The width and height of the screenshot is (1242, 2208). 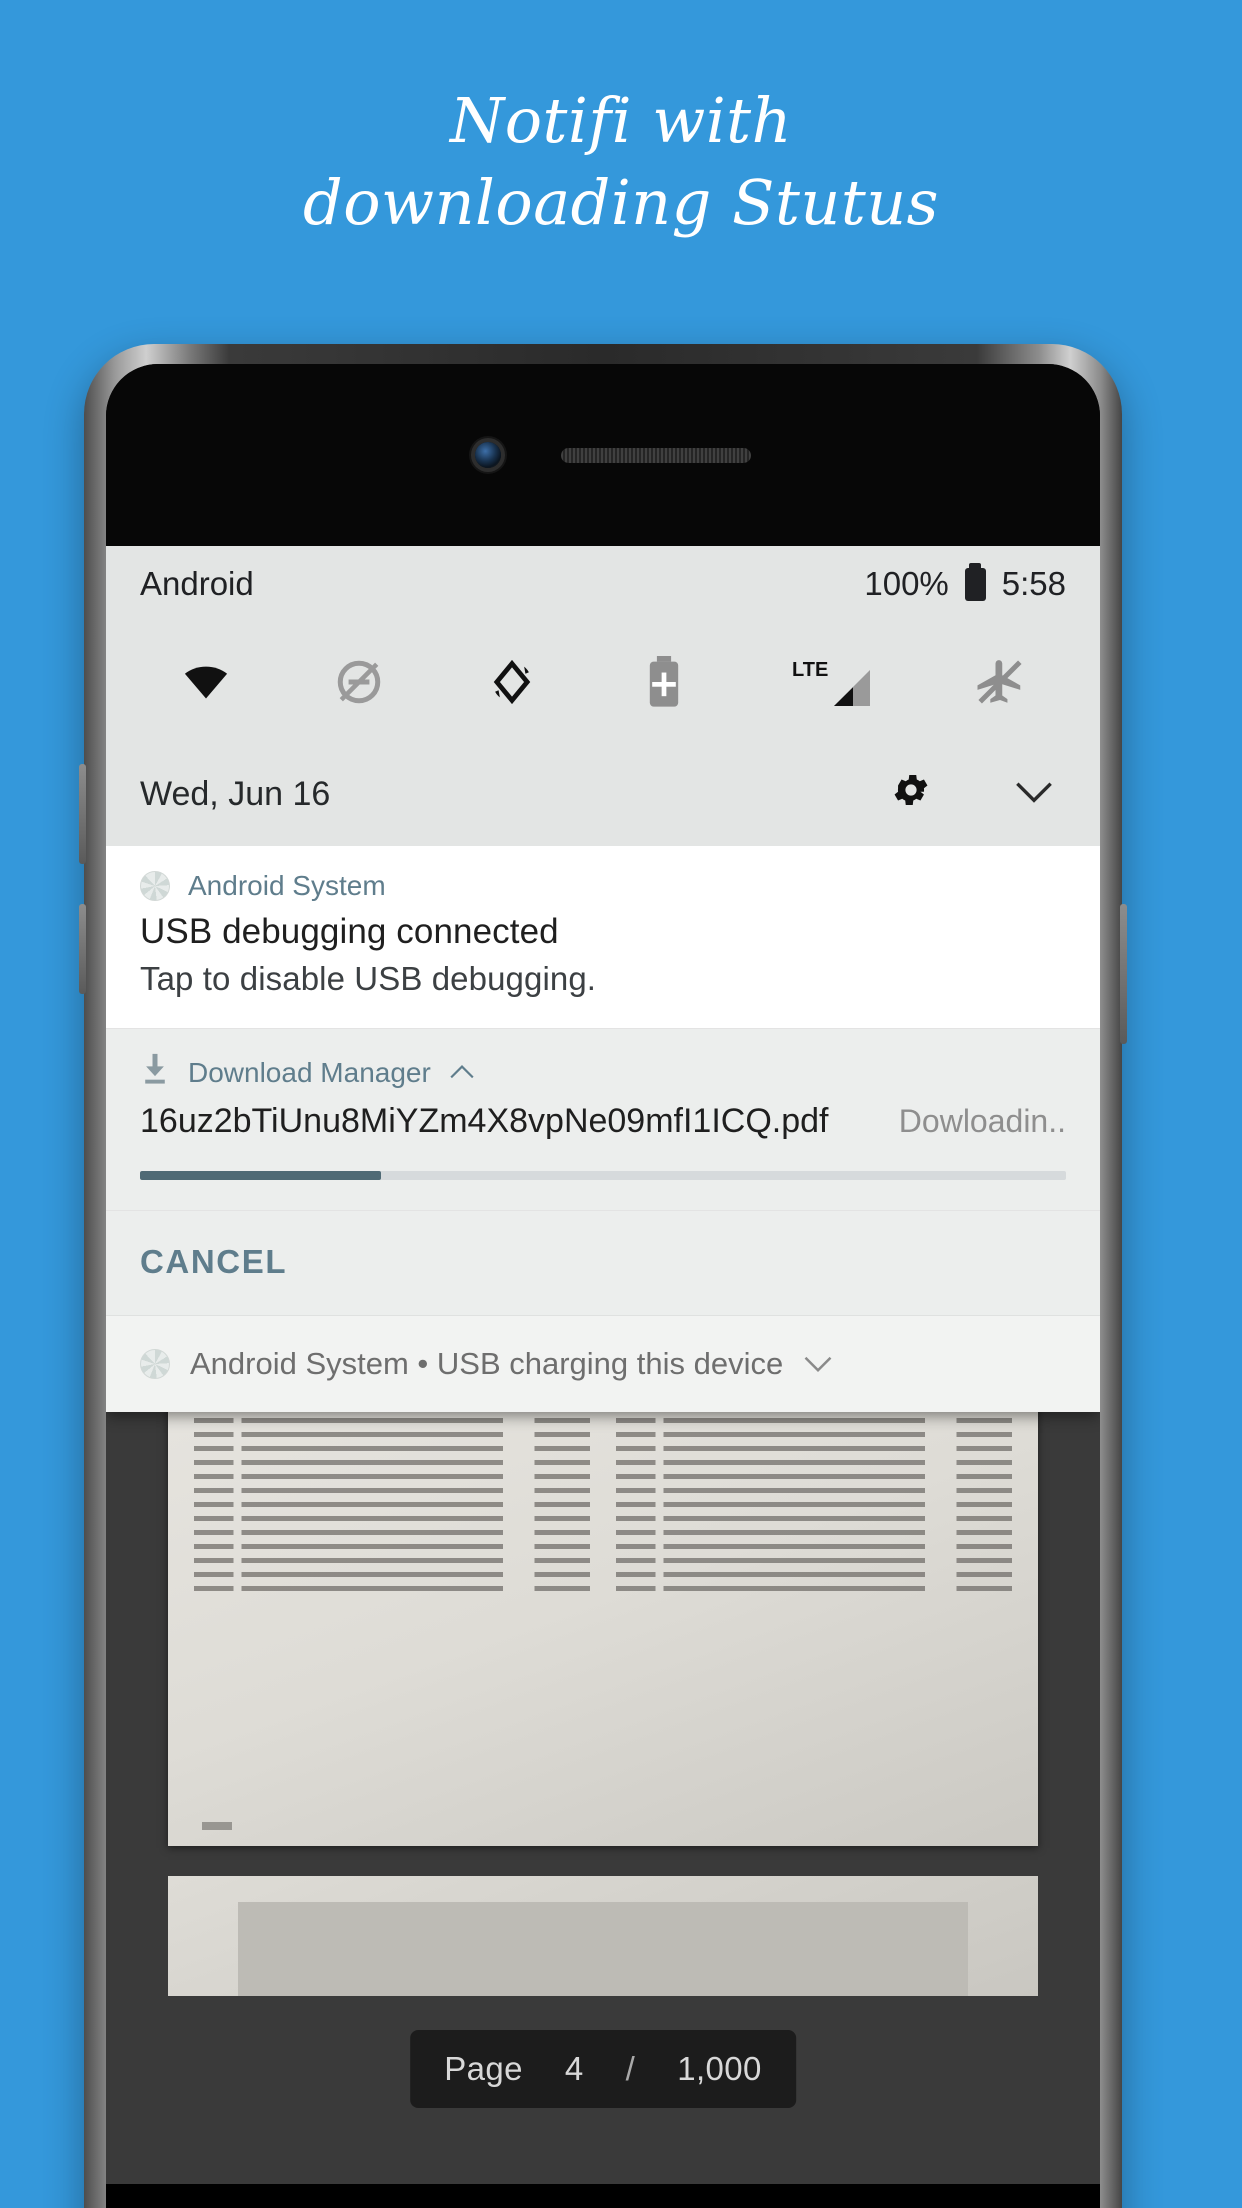 What do you see at coordinates (82, 814) in the screenshot?
I see `volume-up-button` at bounding box center [82, 814].